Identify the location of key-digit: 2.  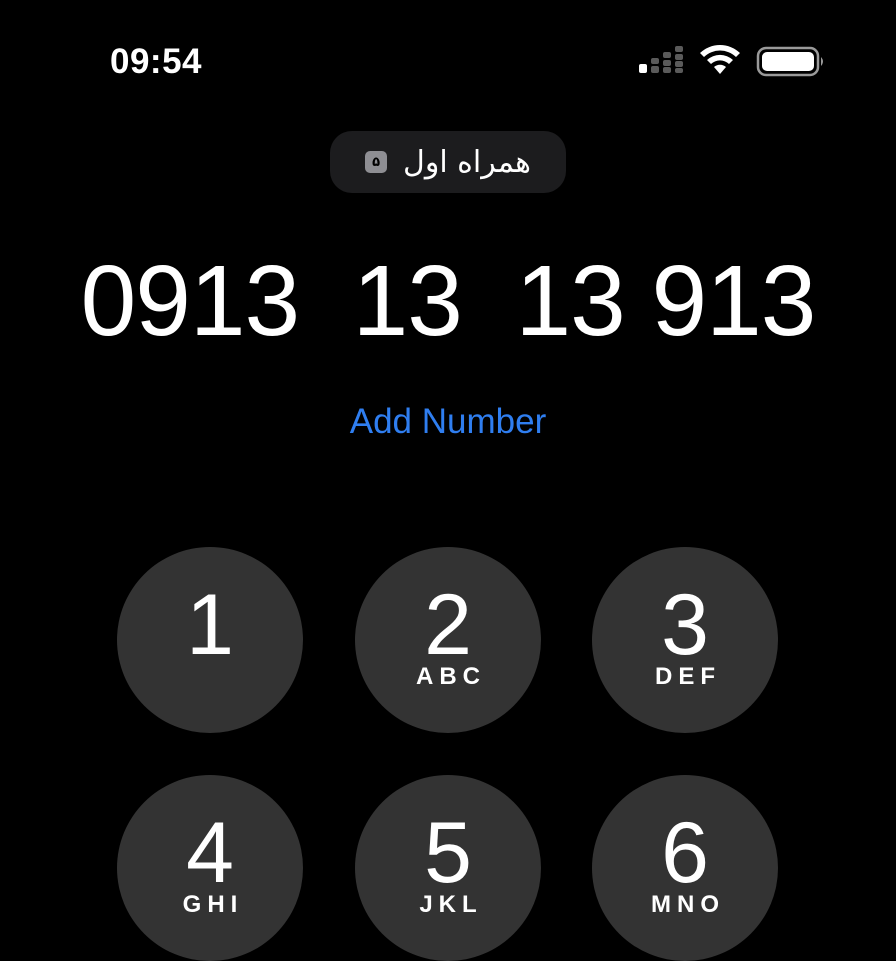
(448, 625).